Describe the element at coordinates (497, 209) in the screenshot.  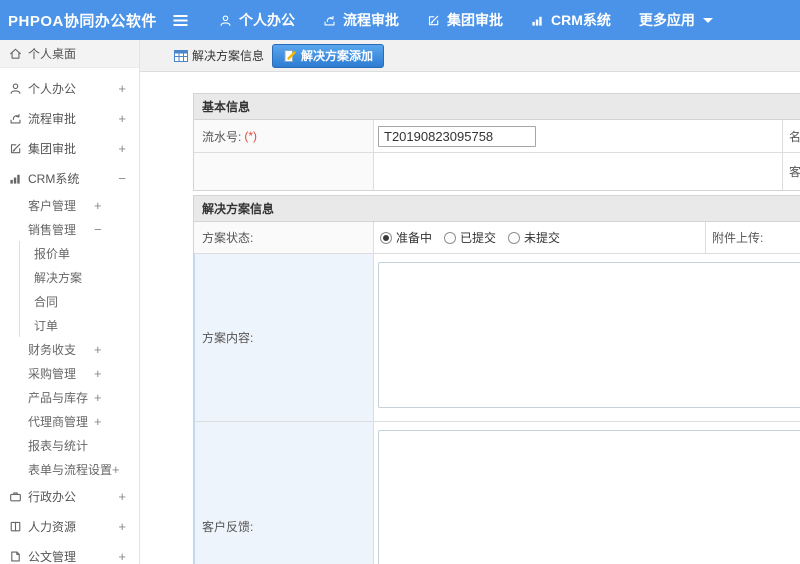
I see `section-header-solution: 解决方案信息` at that location.